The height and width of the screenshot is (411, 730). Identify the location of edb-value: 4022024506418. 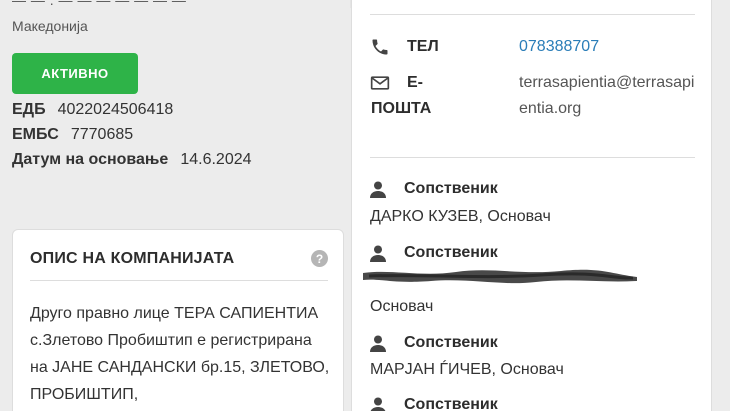
(115, 109).